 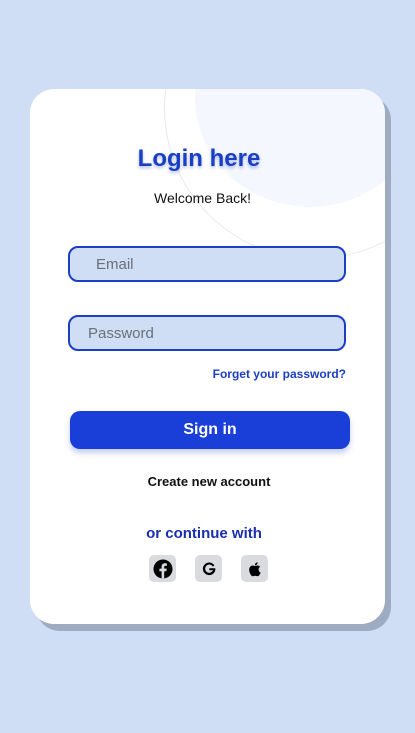 What do you see at coordinates (204, 533) in the screenshot?
I see `continue-with-label: or continue with` at bounding box center [204, 533].